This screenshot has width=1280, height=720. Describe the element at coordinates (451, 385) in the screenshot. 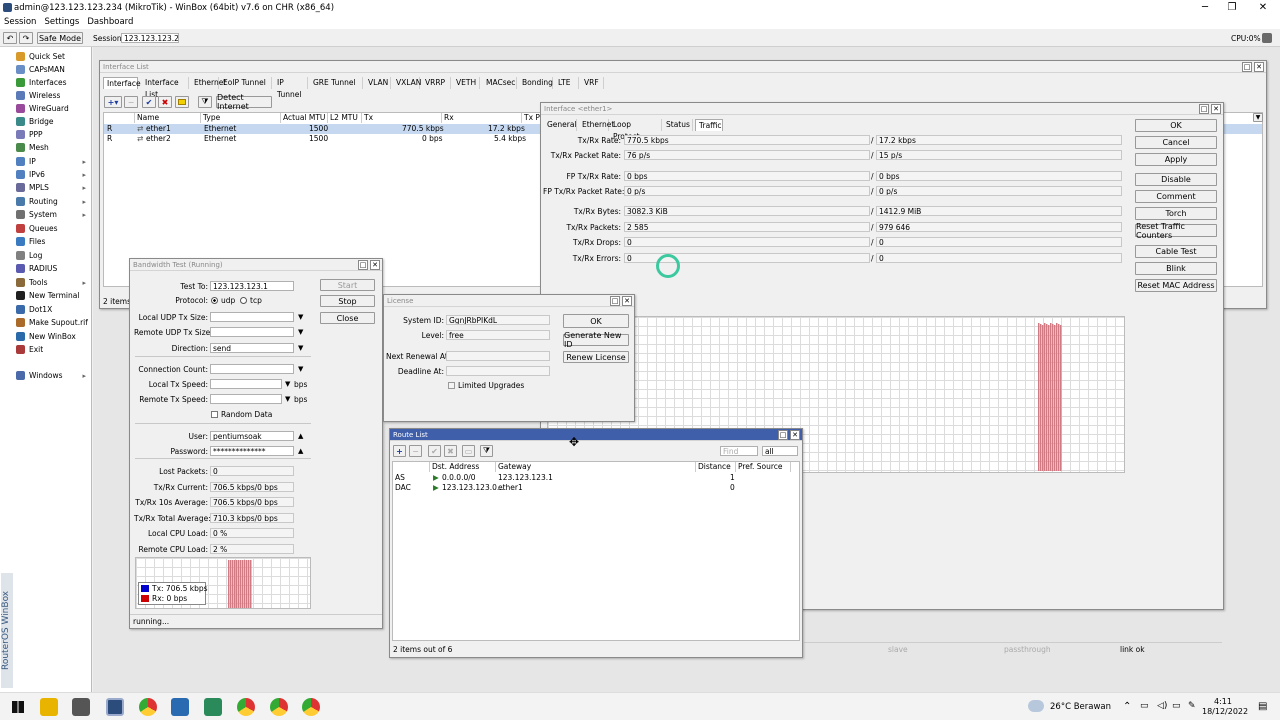

I see `limited-upgrades-checkbox` at that location.